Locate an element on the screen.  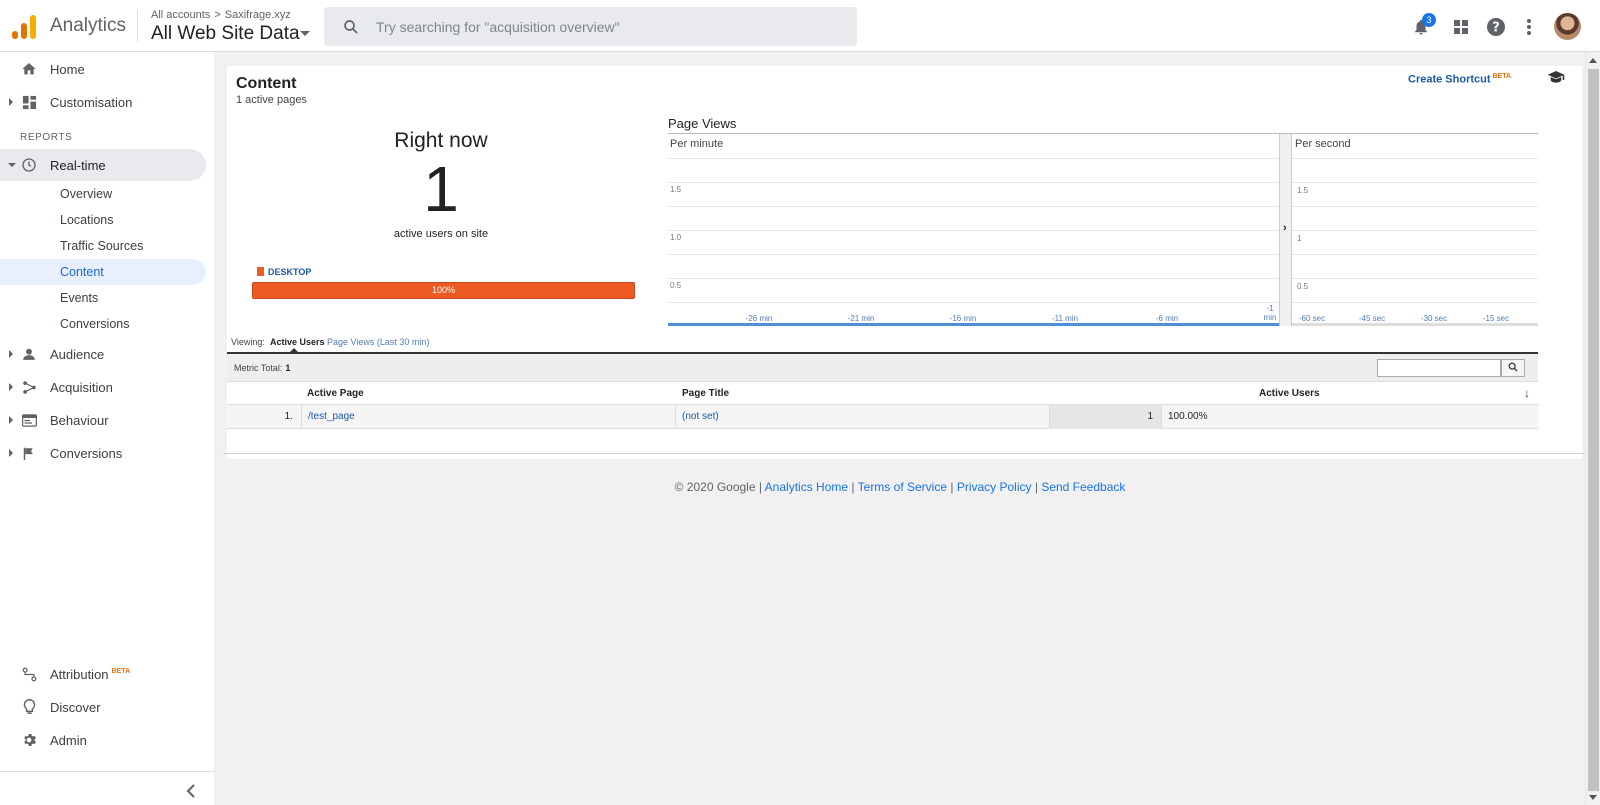
create-shortcut-link: Create Shortcut BETA is located at coordinates (1459, 79).